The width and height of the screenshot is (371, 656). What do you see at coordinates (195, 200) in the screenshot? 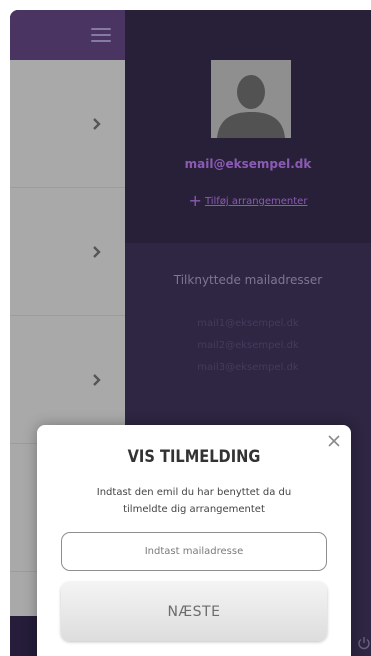
I see `plus-icon: +` at bounding box center [195, 200].